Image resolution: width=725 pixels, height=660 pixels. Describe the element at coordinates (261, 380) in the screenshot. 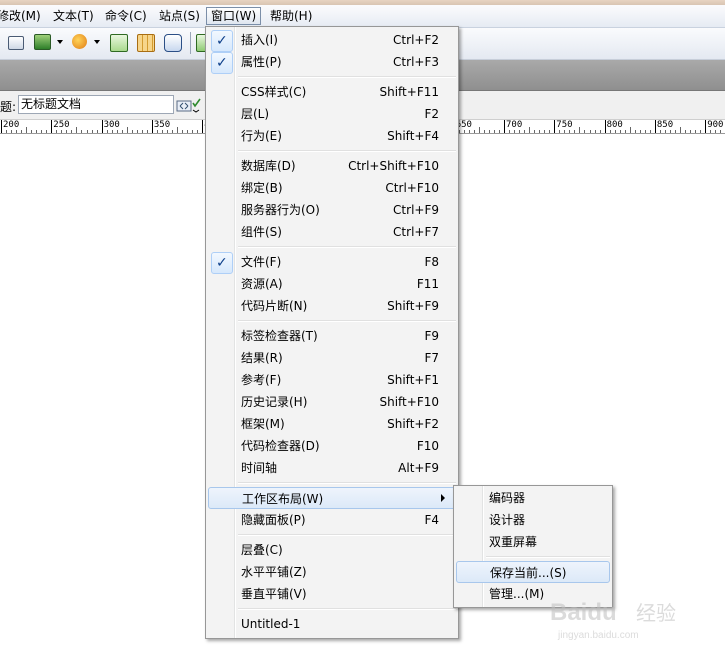

I see `menu-item-label: 参考(F)` at that location.